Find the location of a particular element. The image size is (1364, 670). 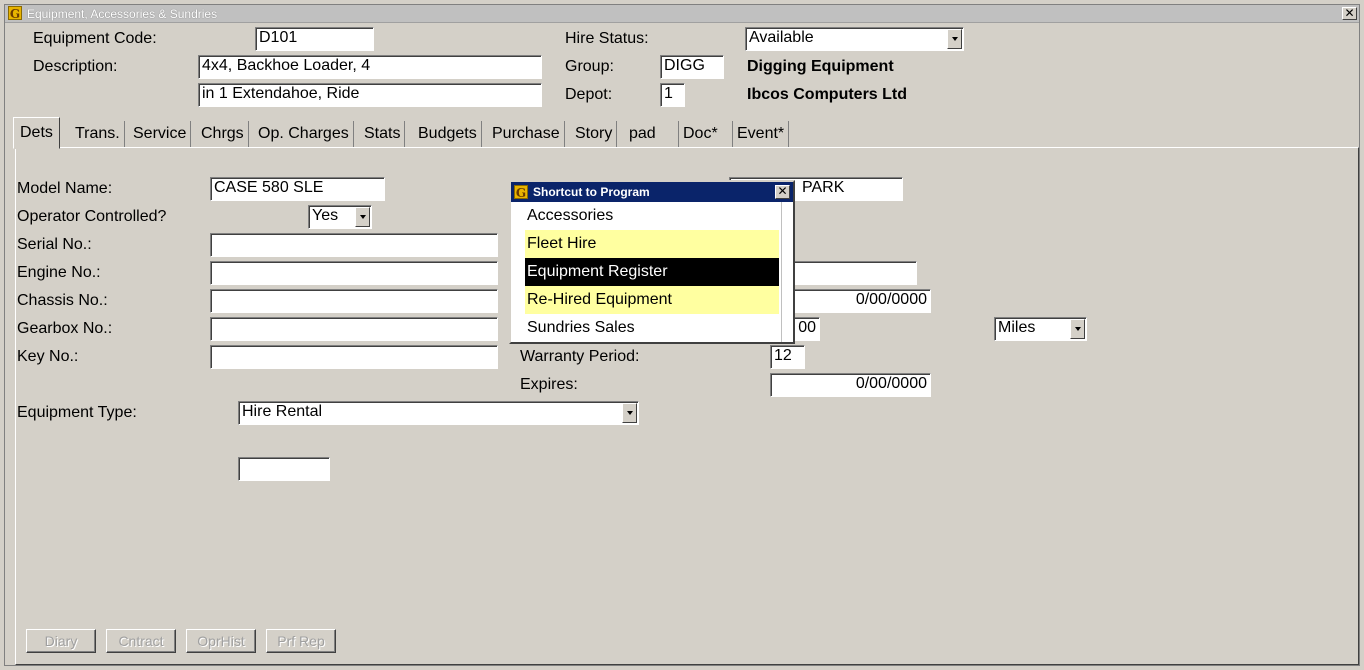

oprhist-button: OprHist is located at coordinates (221, 641).